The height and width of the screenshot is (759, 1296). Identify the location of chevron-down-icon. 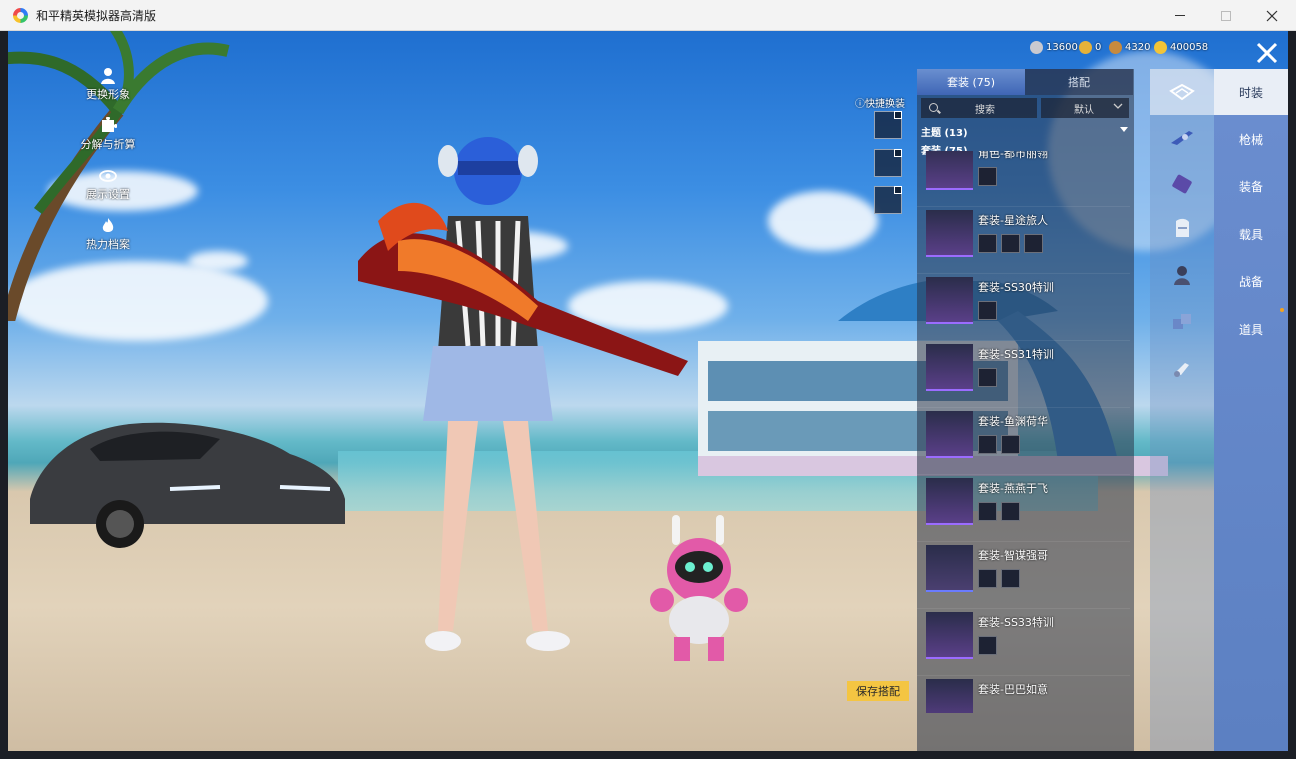
(1124, 129).